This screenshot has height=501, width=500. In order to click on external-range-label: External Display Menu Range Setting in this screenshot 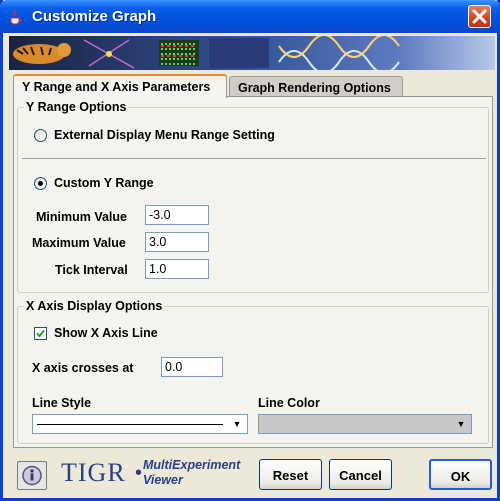, I will do `click(164, 135)`.